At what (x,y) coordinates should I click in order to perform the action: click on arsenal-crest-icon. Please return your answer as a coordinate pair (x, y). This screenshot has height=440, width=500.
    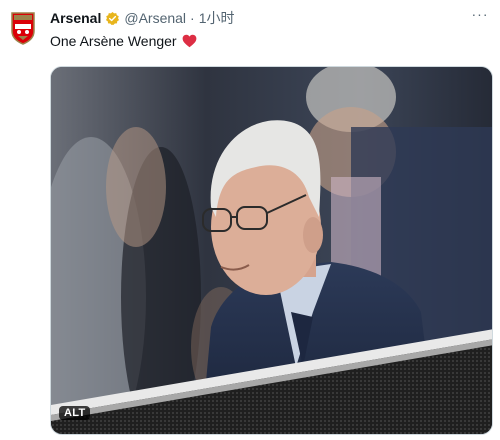
    Looking at the image, I should click on (23, 28).